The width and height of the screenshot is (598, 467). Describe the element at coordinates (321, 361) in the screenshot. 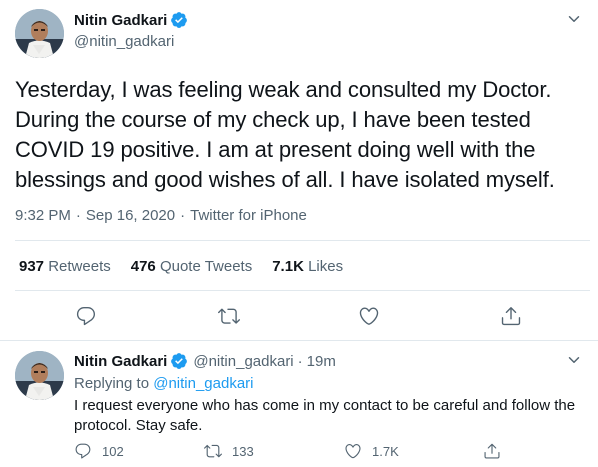

I see `tweet-time: 19m` at that location.